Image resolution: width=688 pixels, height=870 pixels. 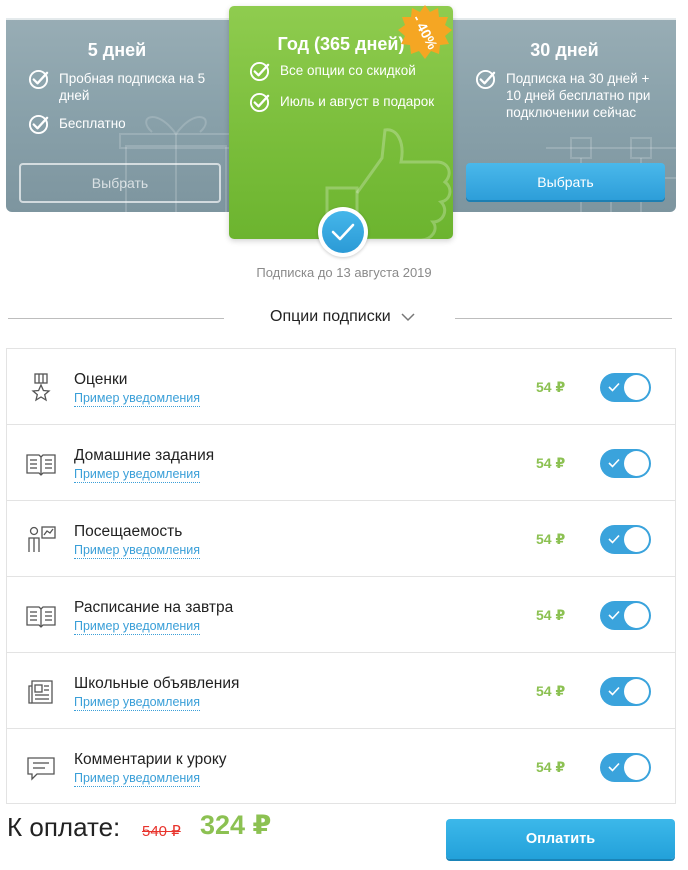 I want to click on plan-features: Пробная подписка на 5 дней Бесплатно, so click(x=123, y=107).